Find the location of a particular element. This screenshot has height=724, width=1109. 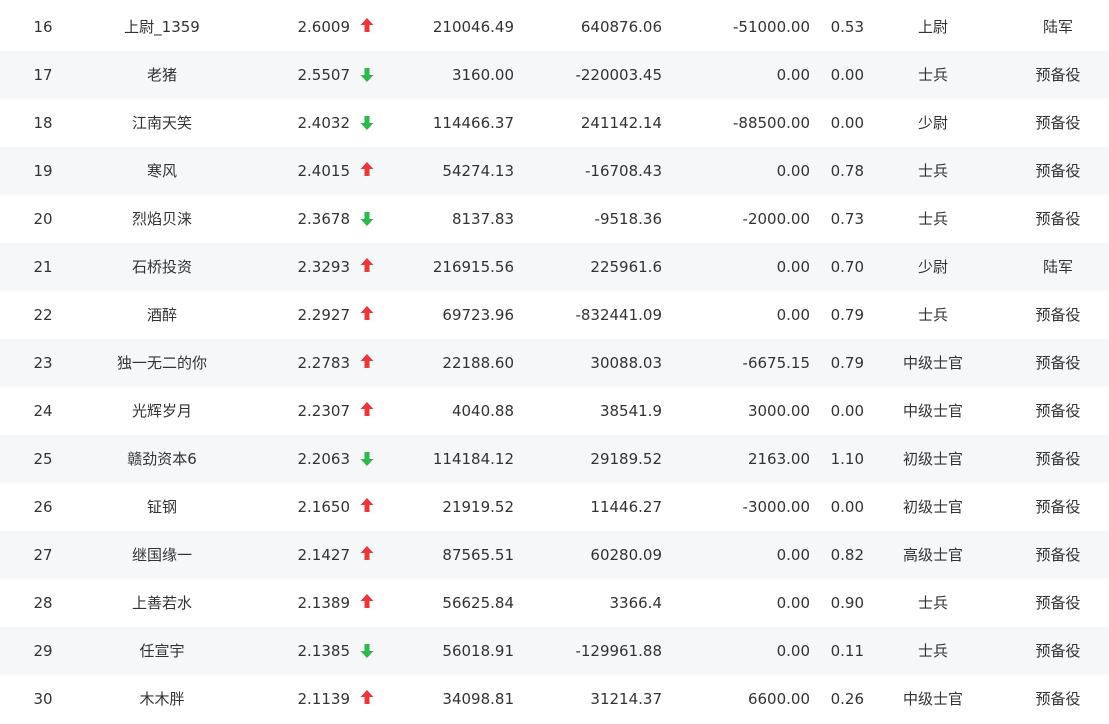

score-cell: 2.4015 is located at coordinates (324, 171).